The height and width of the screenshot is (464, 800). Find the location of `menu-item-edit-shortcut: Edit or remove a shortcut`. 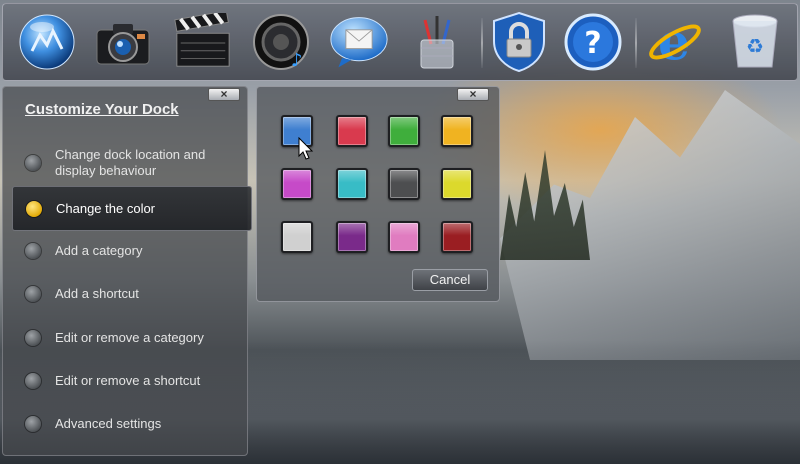

menu-item-edit-shortcut: Edit or remove a shortcut is located at coordinates (125, 381).